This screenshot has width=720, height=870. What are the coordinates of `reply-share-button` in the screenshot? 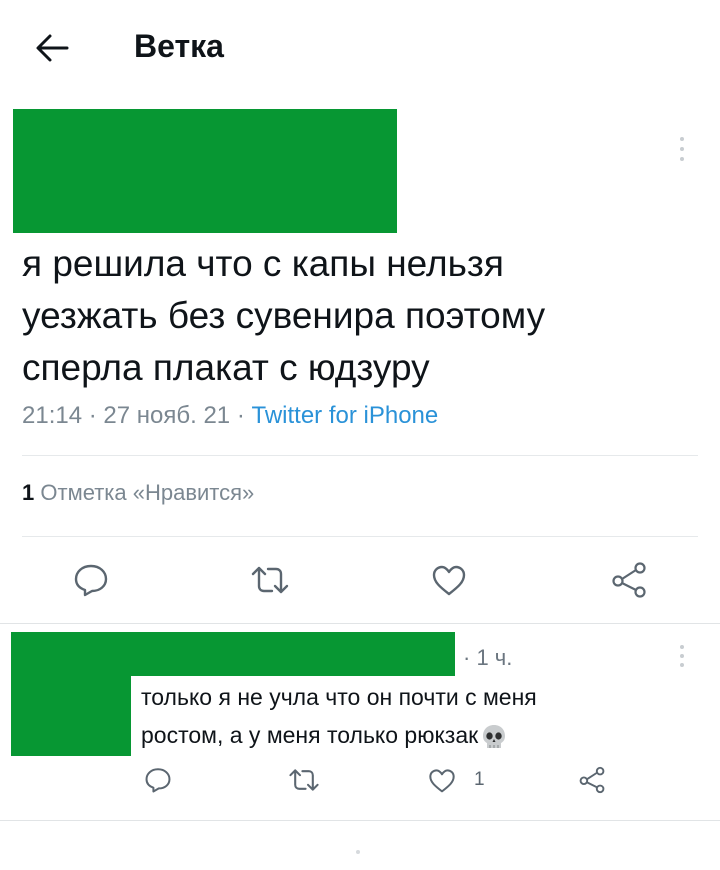 It's located at (592, 780).